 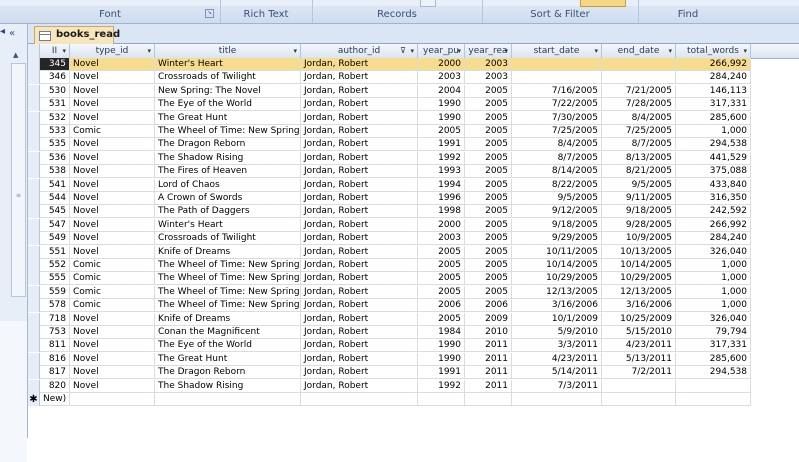 I want to click on cell-end-date: 10/13/2005, so click(x=639, y=252).